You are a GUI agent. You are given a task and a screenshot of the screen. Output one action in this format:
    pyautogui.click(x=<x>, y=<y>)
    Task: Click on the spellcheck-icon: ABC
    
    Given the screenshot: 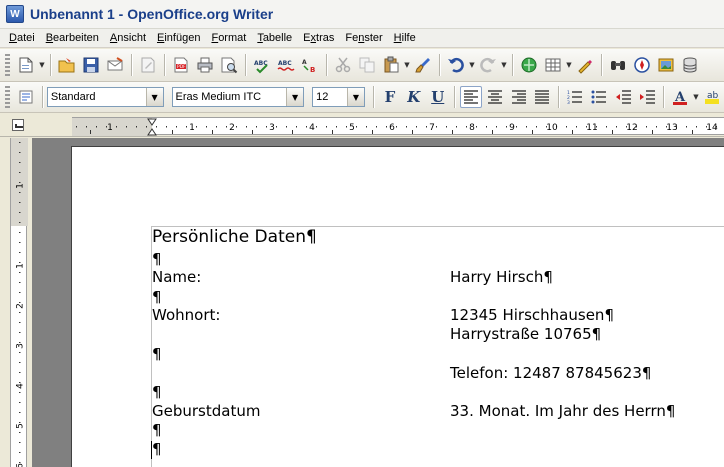 What is the action you would take?
    pyautogui.click(x=262, y=65)
    